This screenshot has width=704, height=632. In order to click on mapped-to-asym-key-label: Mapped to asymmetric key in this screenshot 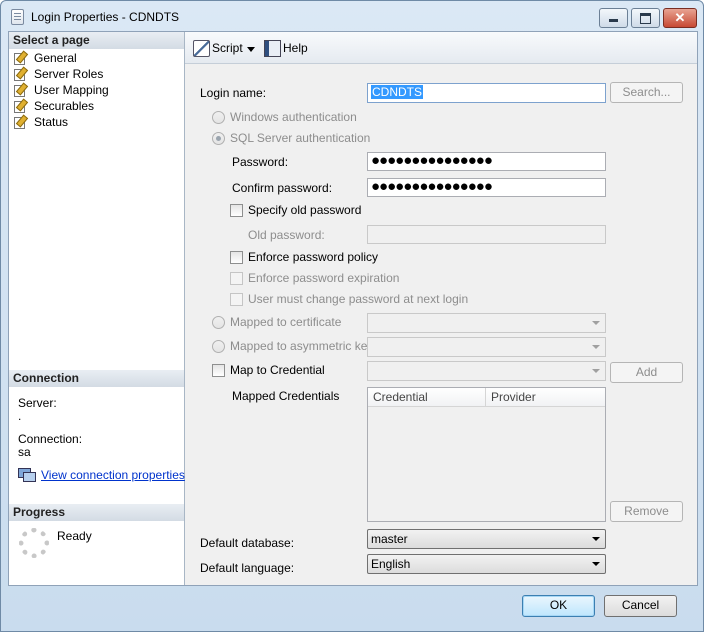, I will do `click(302, 346)`.